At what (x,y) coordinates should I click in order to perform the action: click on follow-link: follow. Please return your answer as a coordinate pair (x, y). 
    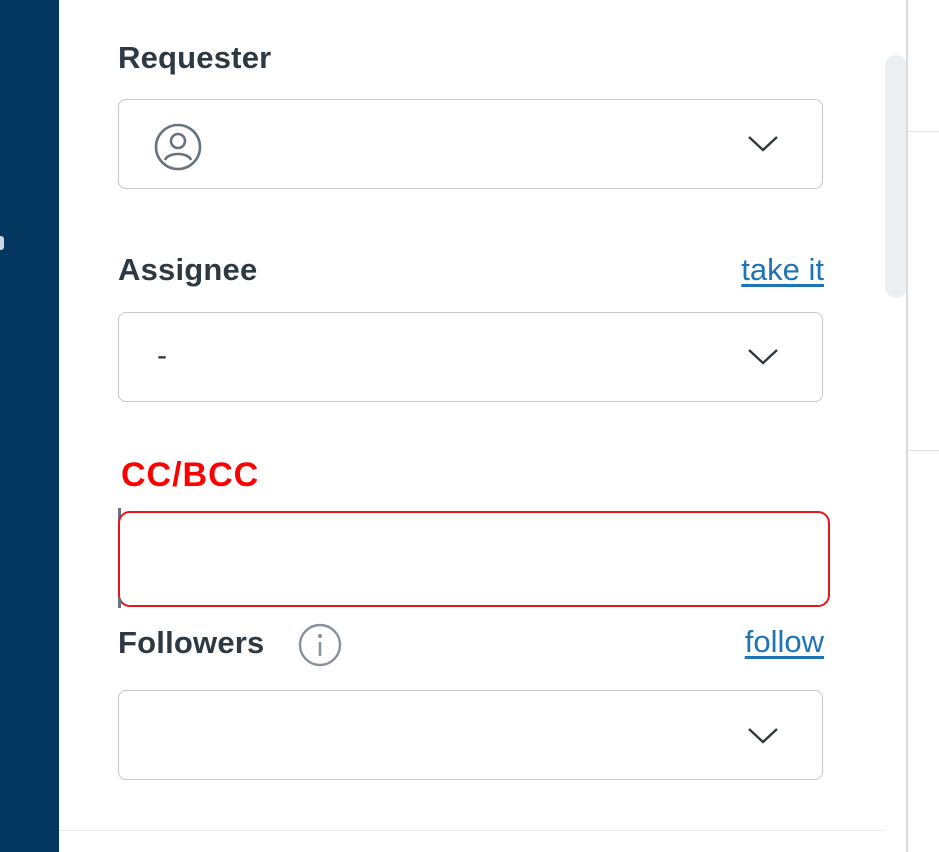
    Looking at the image, I should click on (784, 642).